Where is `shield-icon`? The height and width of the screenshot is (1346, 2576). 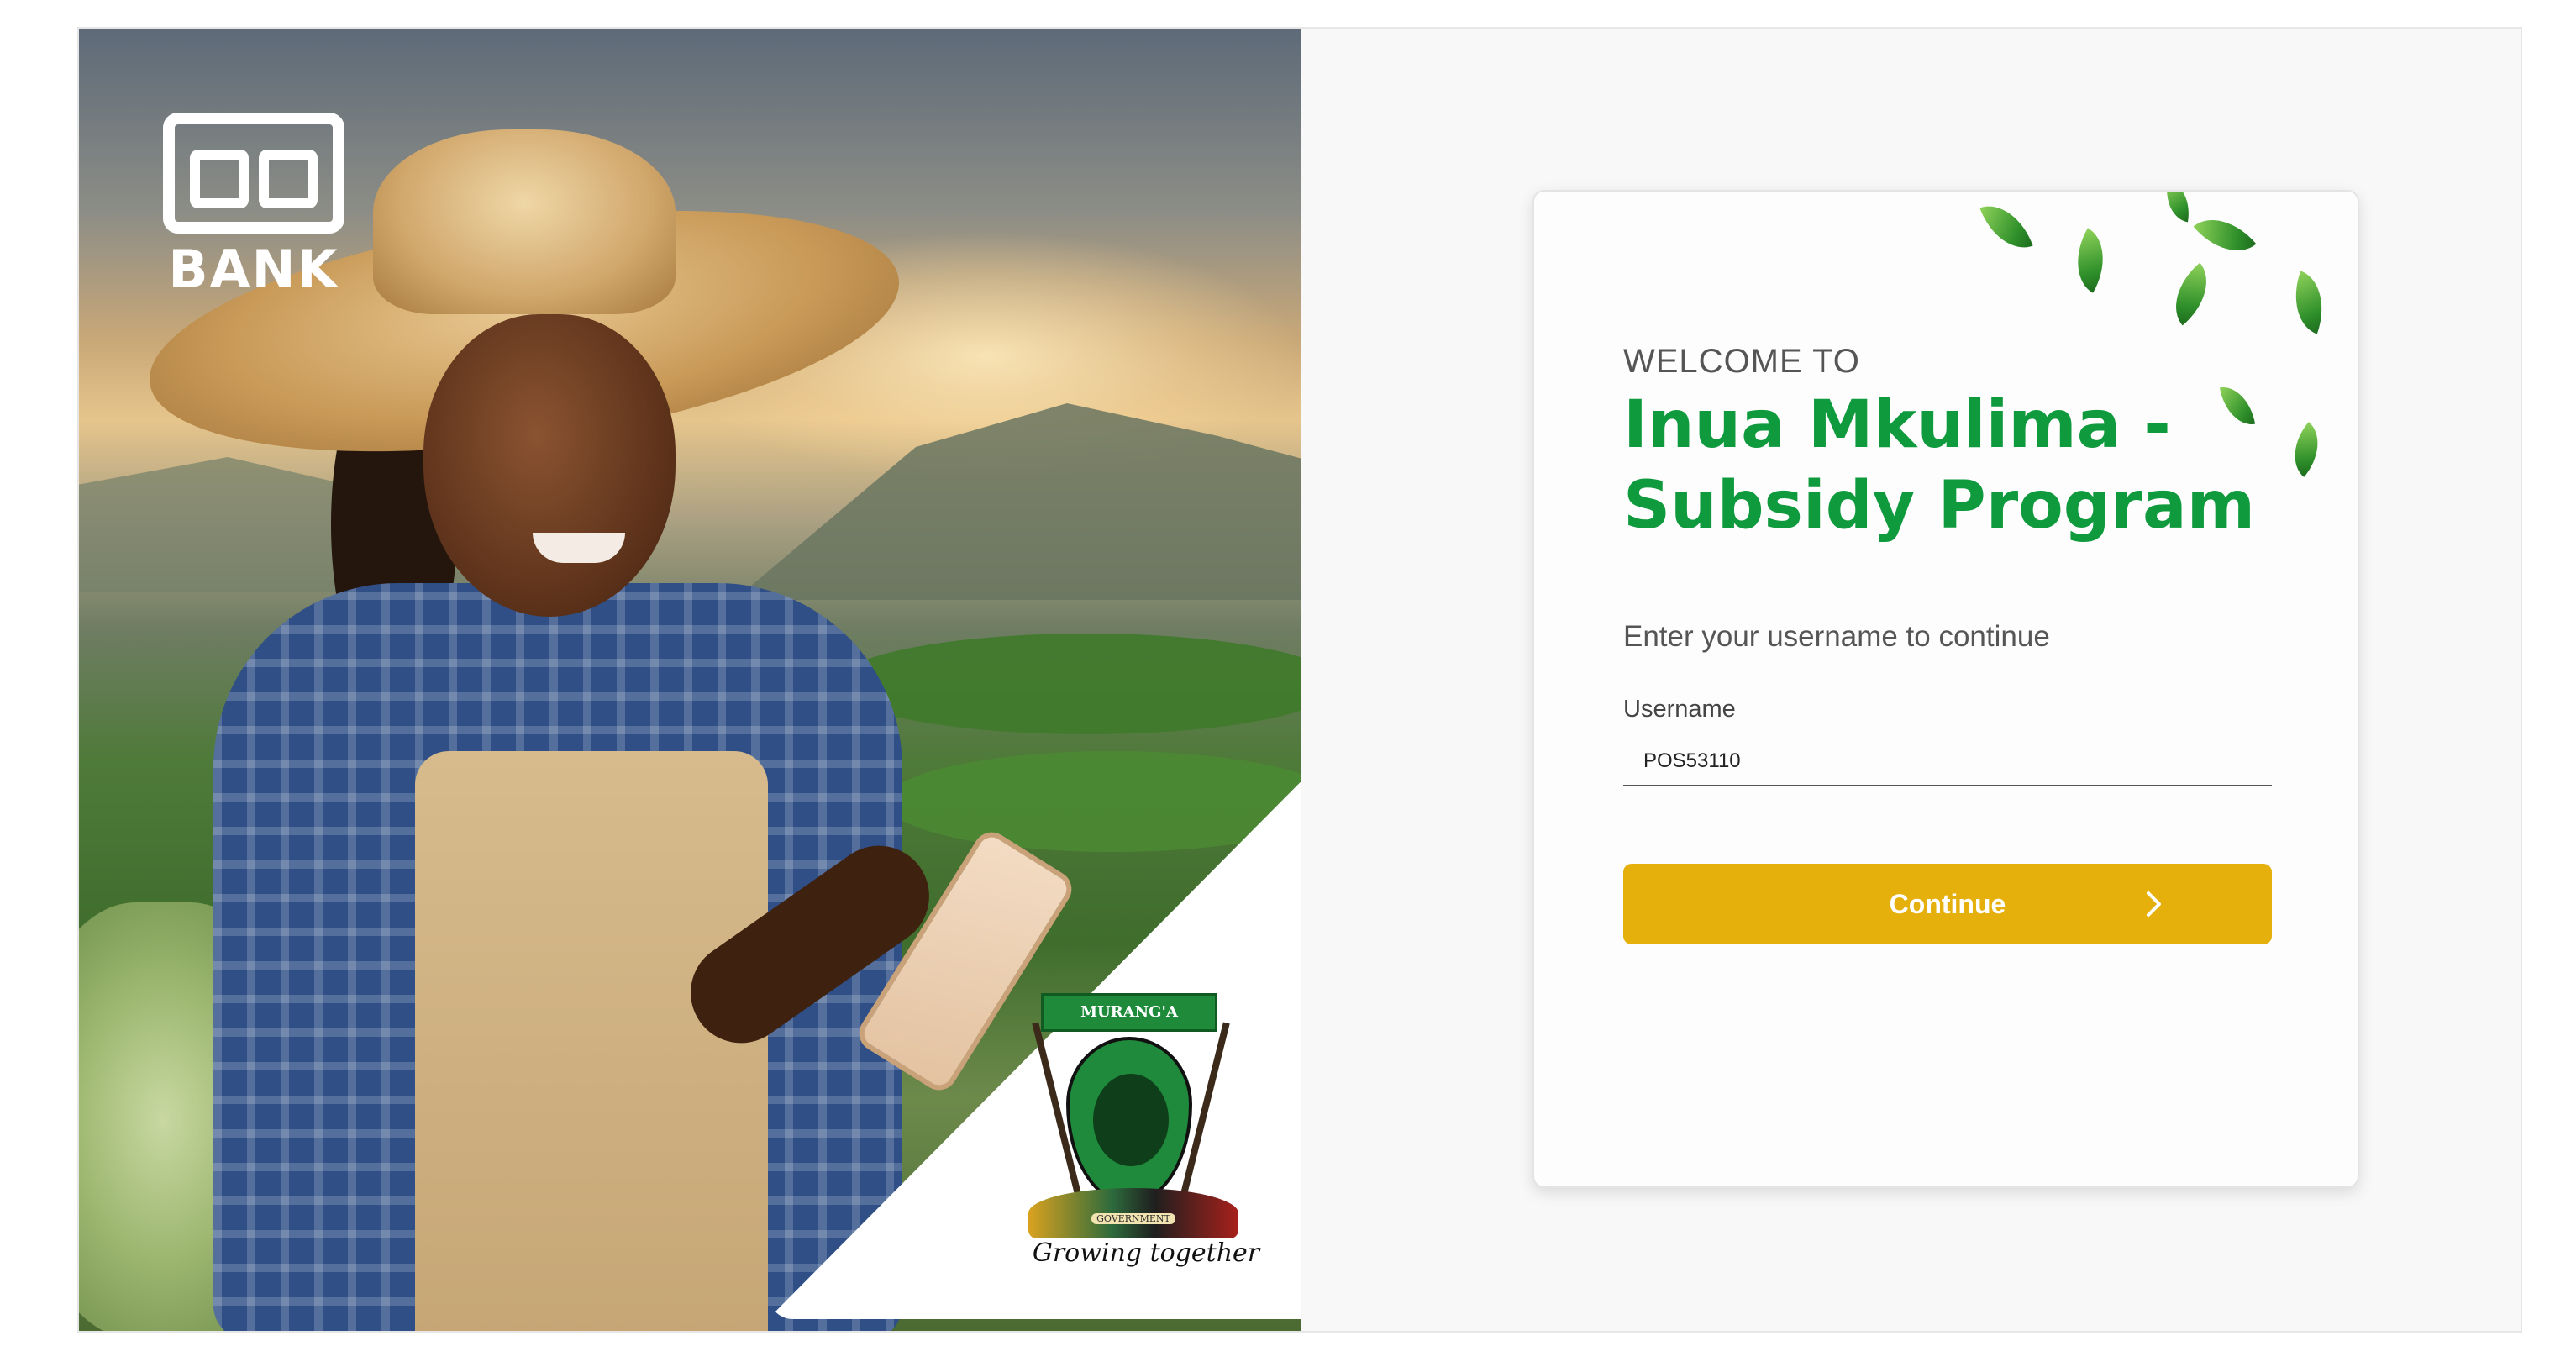
shield-icon is located at coordinates (1129, 1121).